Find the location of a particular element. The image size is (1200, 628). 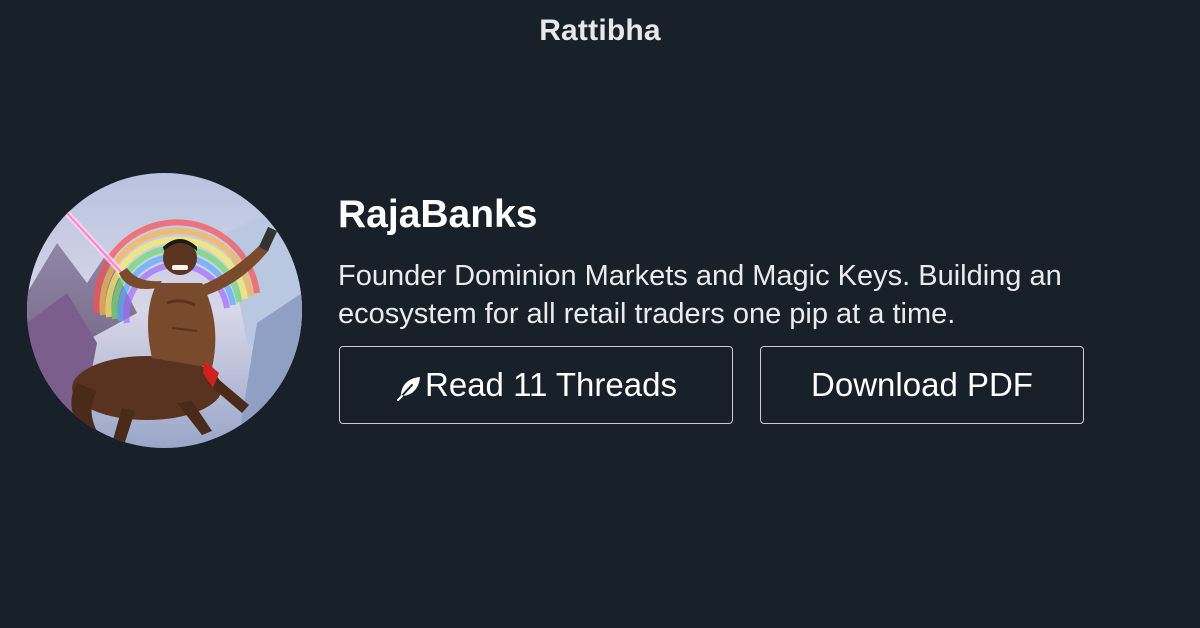

download-pdf-label: Download PDF is located at coordinates (922, 384).